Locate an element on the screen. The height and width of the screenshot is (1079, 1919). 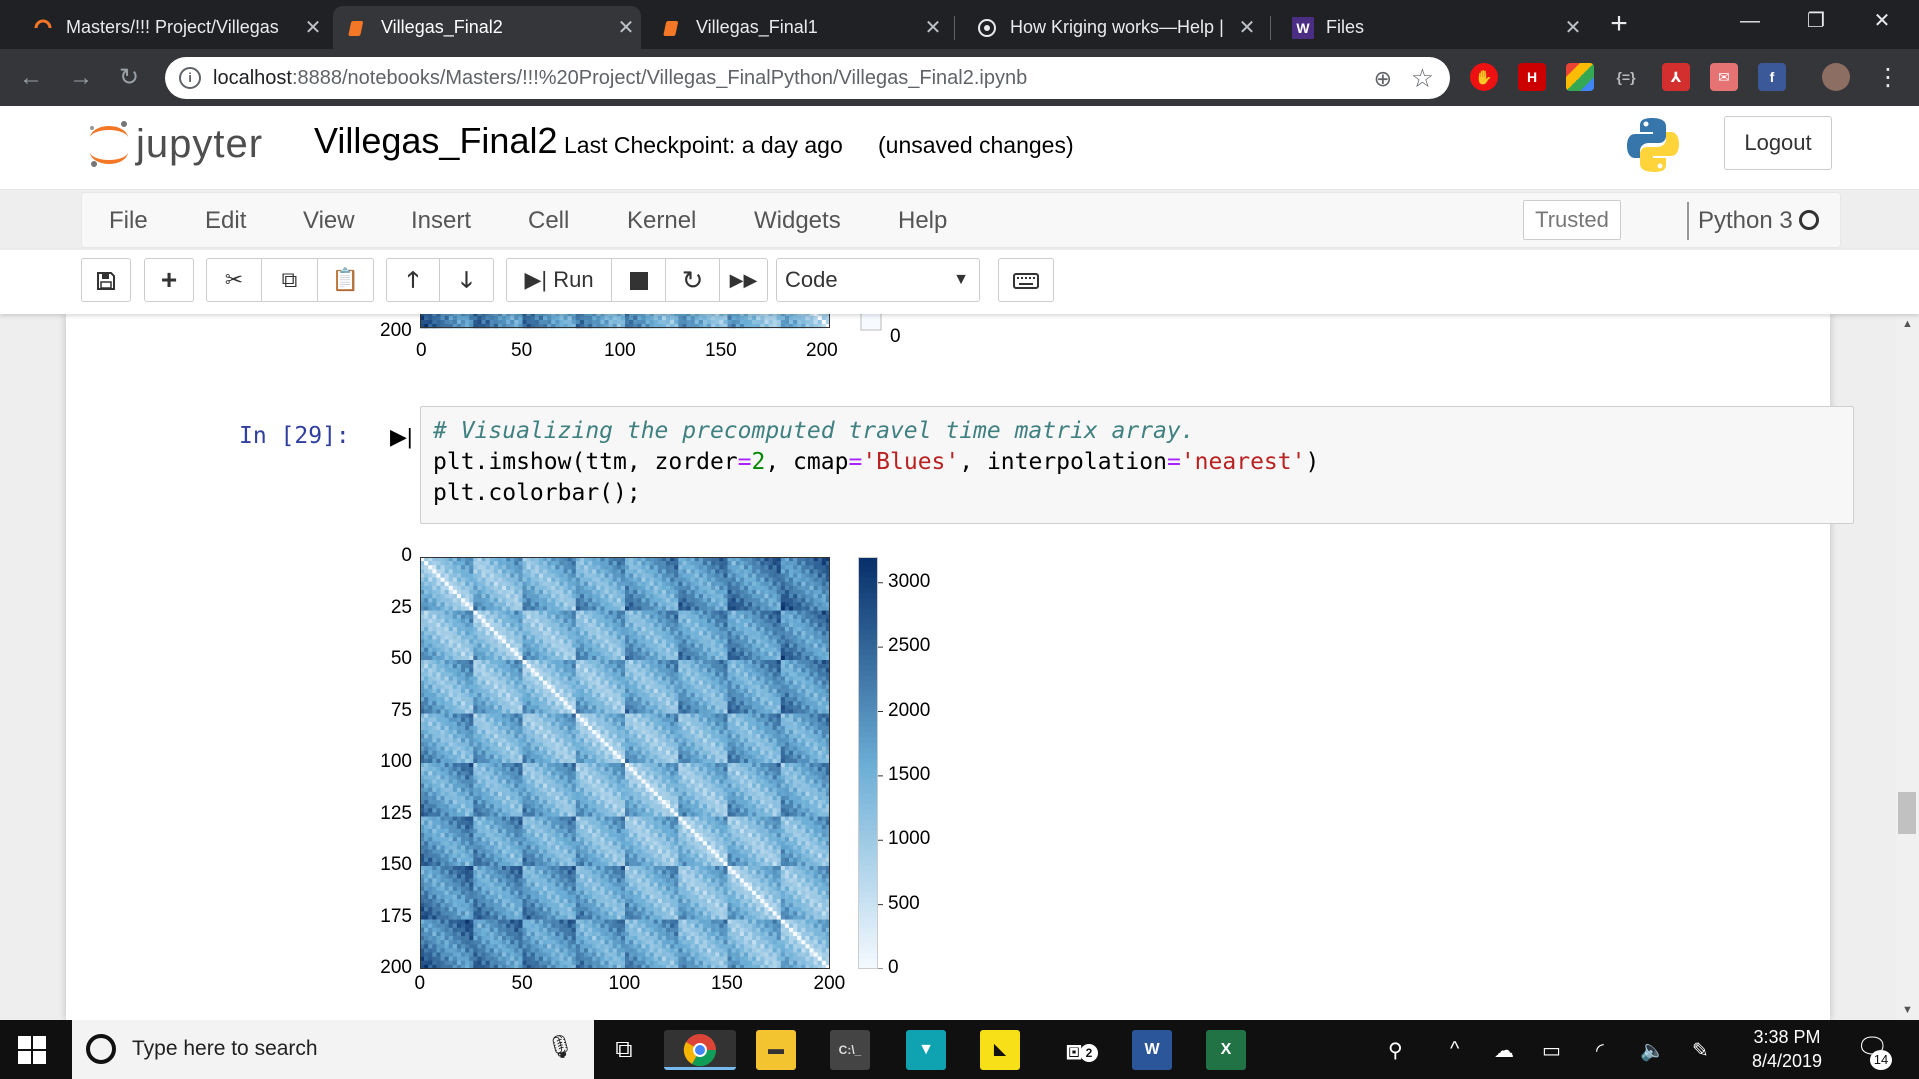
color-extension-icon is located at coordinates (1580, 77).